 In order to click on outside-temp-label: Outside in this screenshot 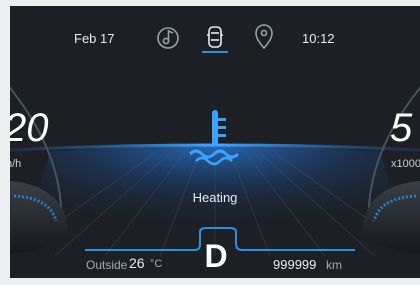, I will do `click(107, 265)`.